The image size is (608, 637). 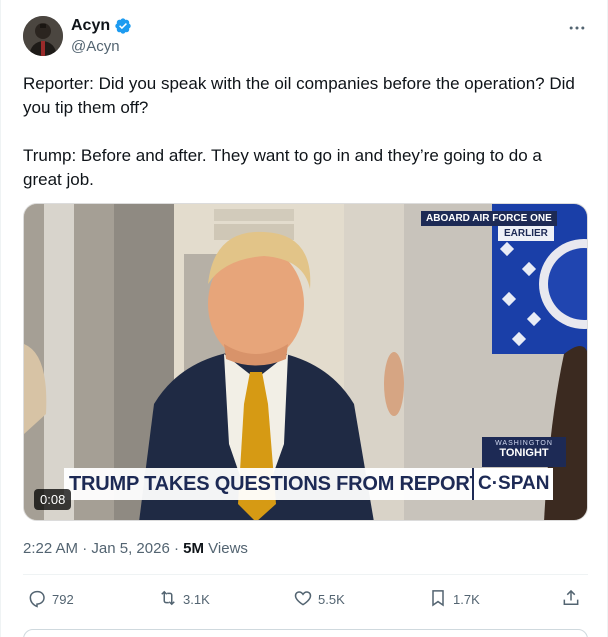 What do you see at coordinates (196, 599) in the screenshot?
I see `repost-count: 3.1K` at bounding box center [196, 599].